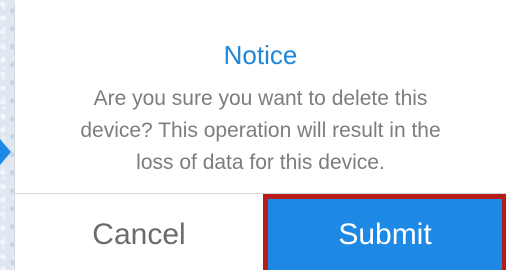 The height and width of the screenshot is (270, 506). What do you see at coordinates (260, 162) in the screenshot?
I see `dialog-message-line: loss of data for this device.` at bounding box center [260, 162].